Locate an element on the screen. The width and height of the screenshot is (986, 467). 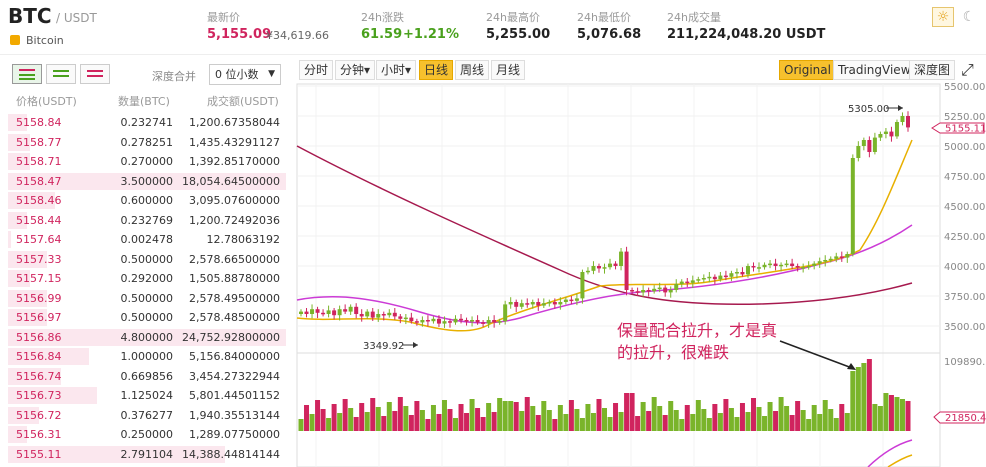
low-marker-label: 3349.92 is located at coordinates (383, 346).